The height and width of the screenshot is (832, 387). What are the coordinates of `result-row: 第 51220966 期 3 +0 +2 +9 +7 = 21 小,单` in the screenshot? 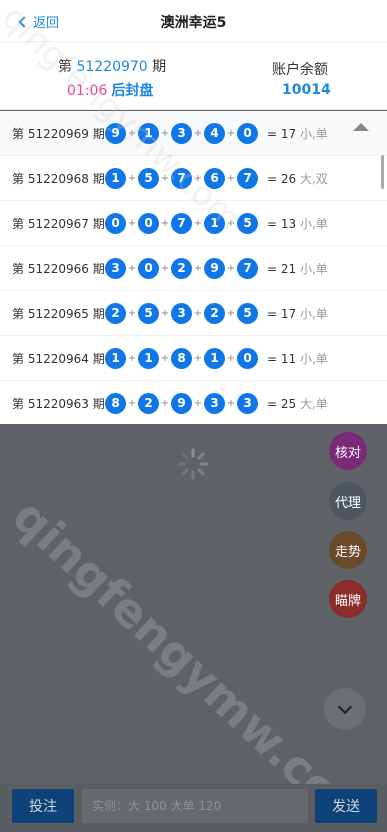 It's located at (193, 268).